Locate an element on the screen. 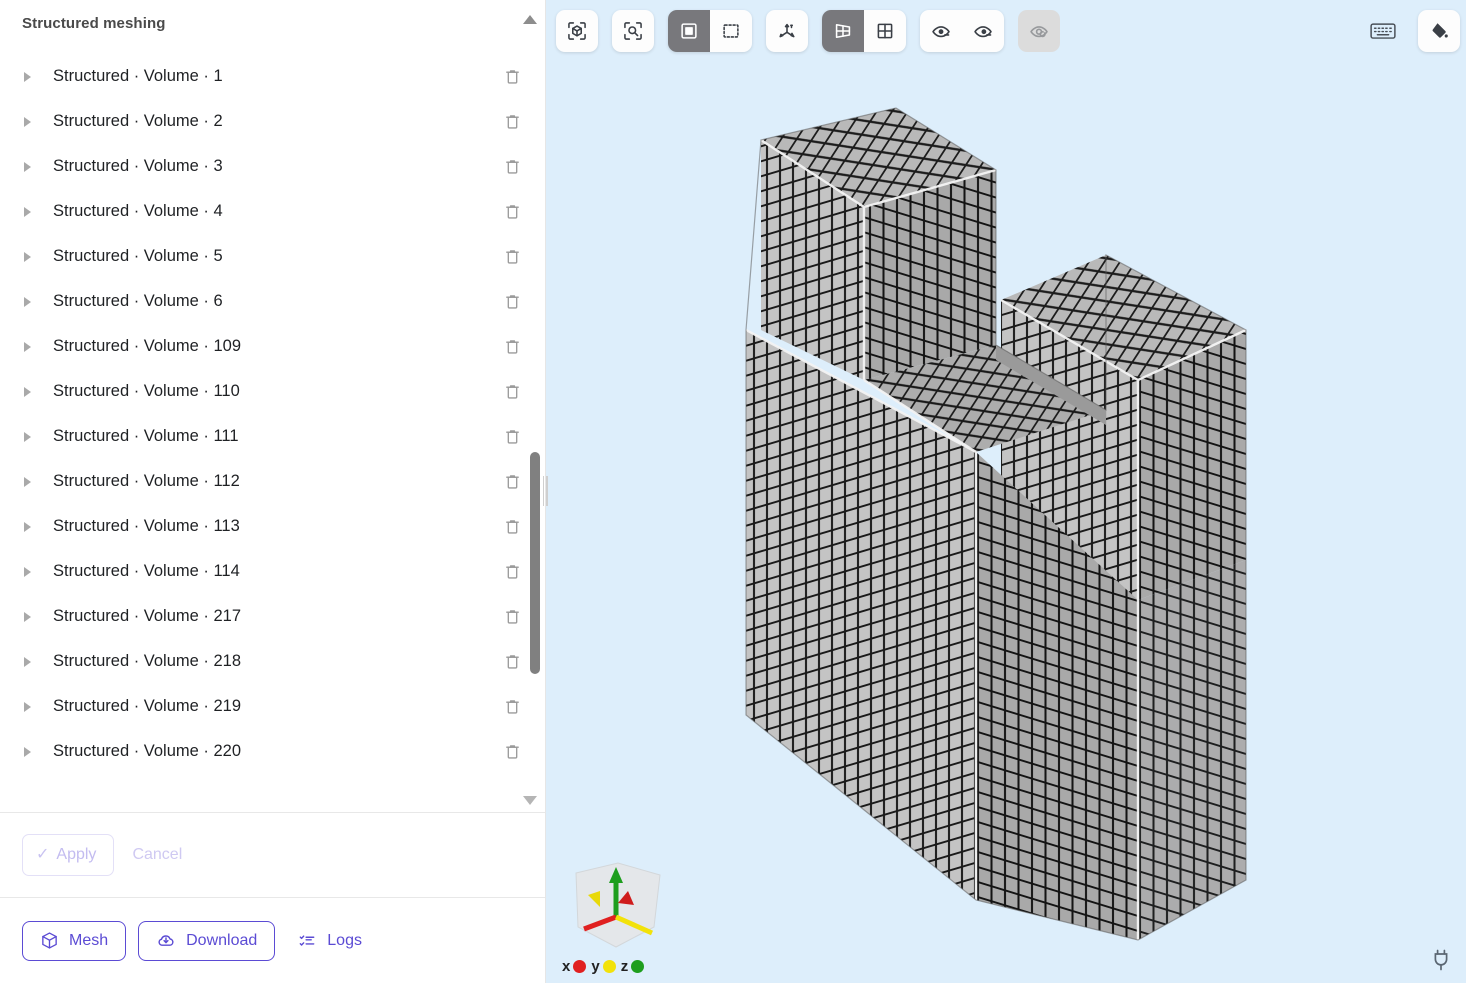 Image resolution: width=1466 pixels, height=983 pixels. pane-resize-handle is located at coordinates (545, 491).